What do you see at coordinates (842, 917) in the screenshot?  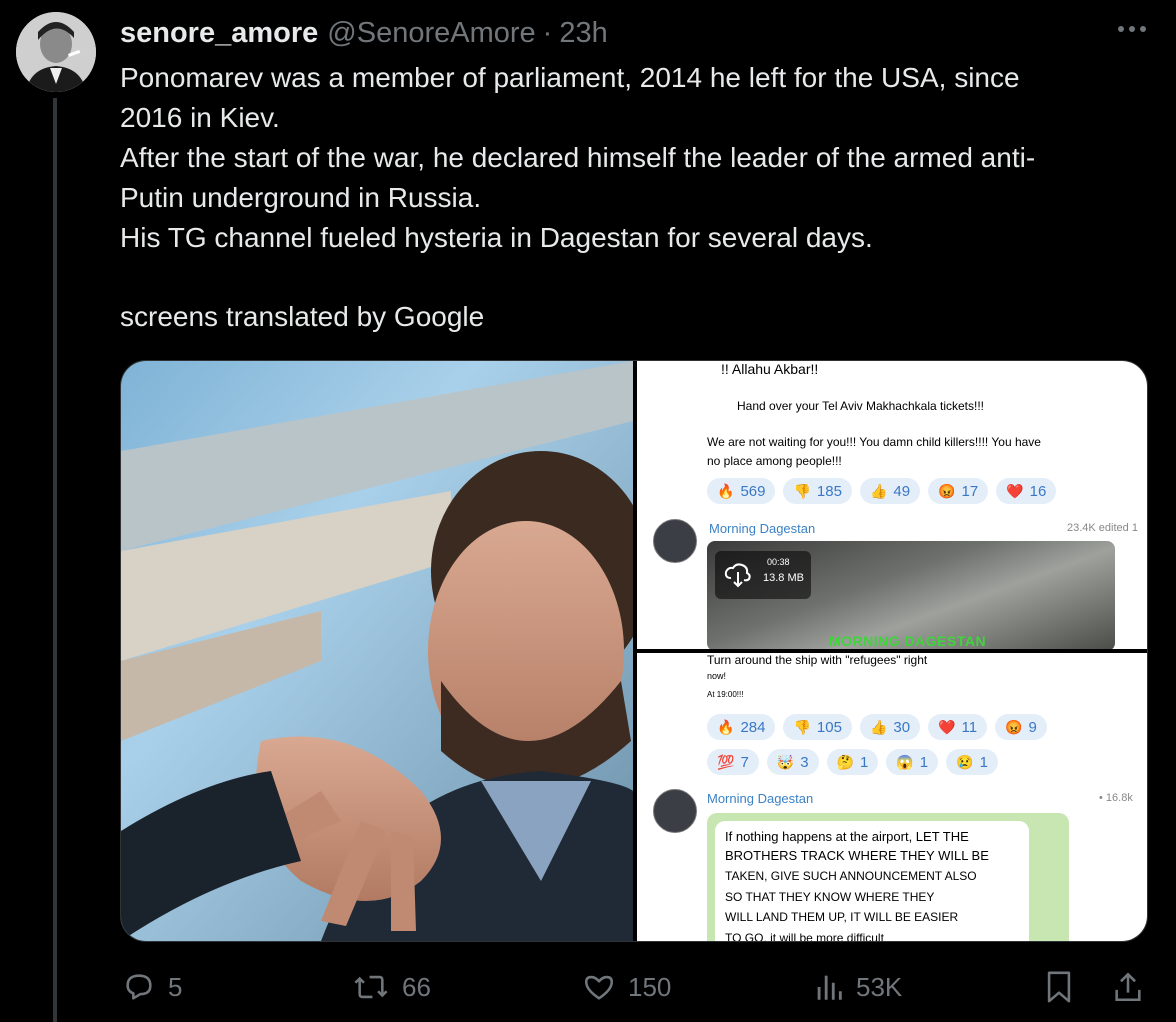 I see `post-line: WILL LAND THEM UP, IT WILL BE EASIER` at bounding box center [842, 917].